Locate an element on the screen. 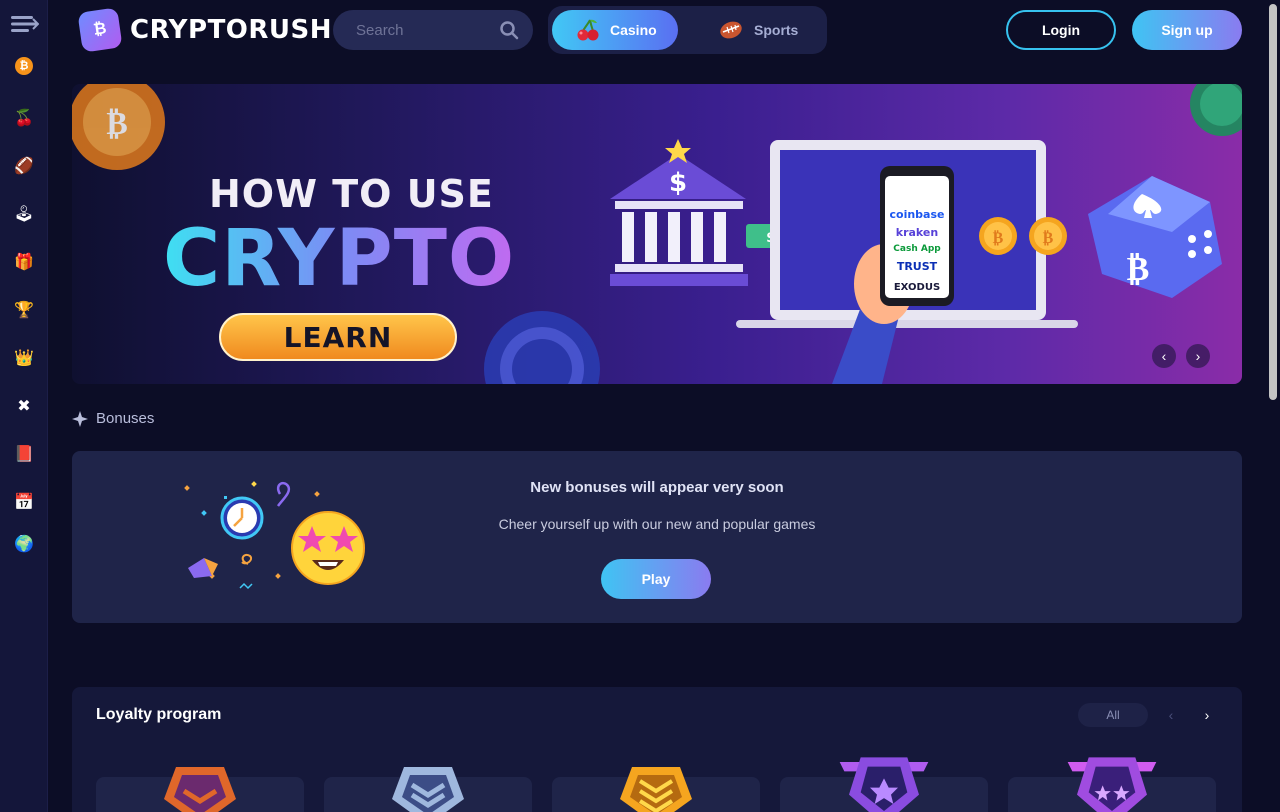  tab-casino-label: Casino is located at coordinates (633, 30).